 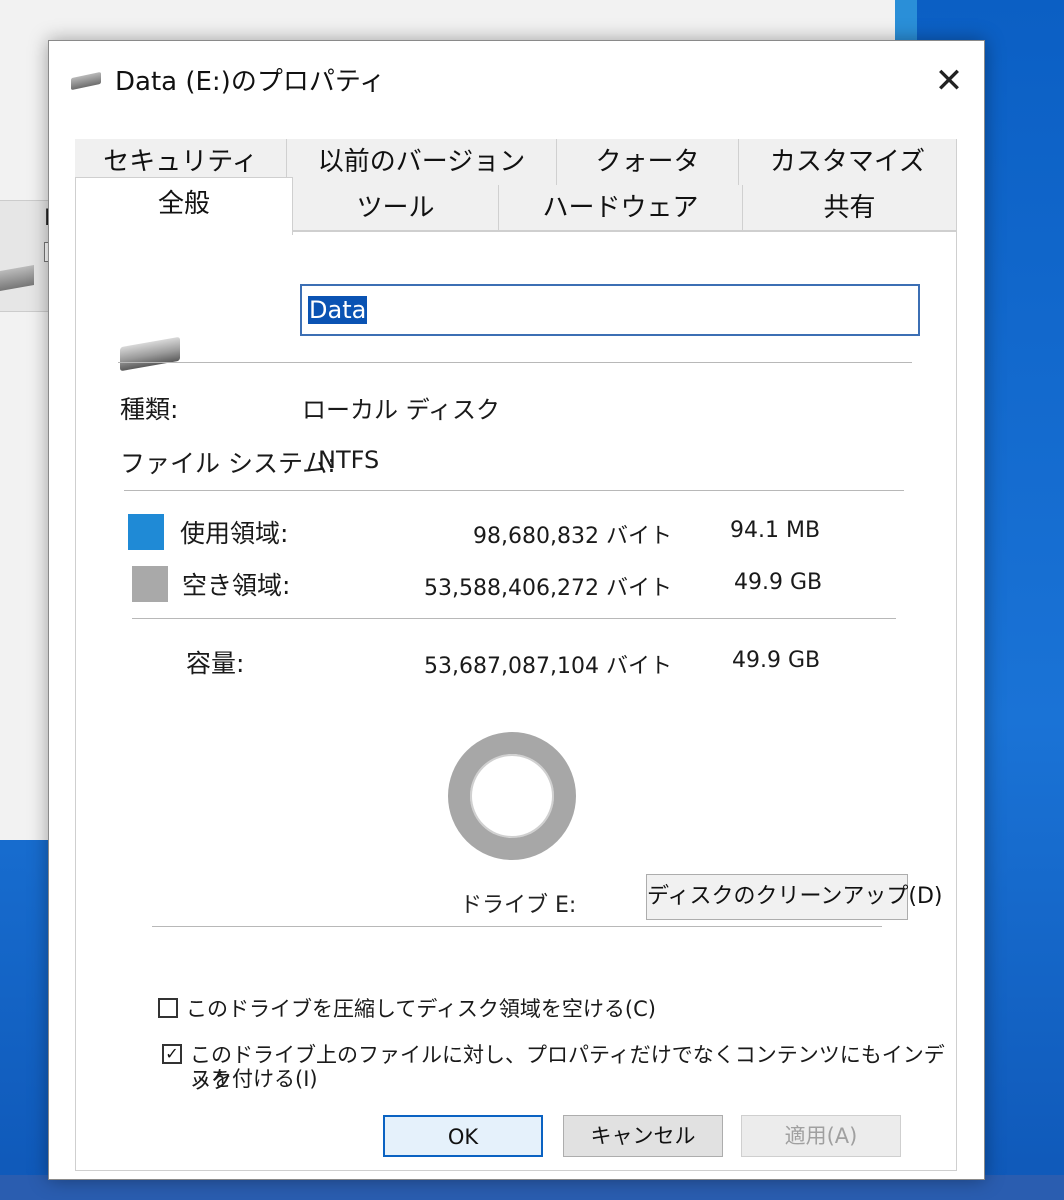 I want to click on capacity-bytes: 53,687,087,104 バイト, so click(x=548, y=666).